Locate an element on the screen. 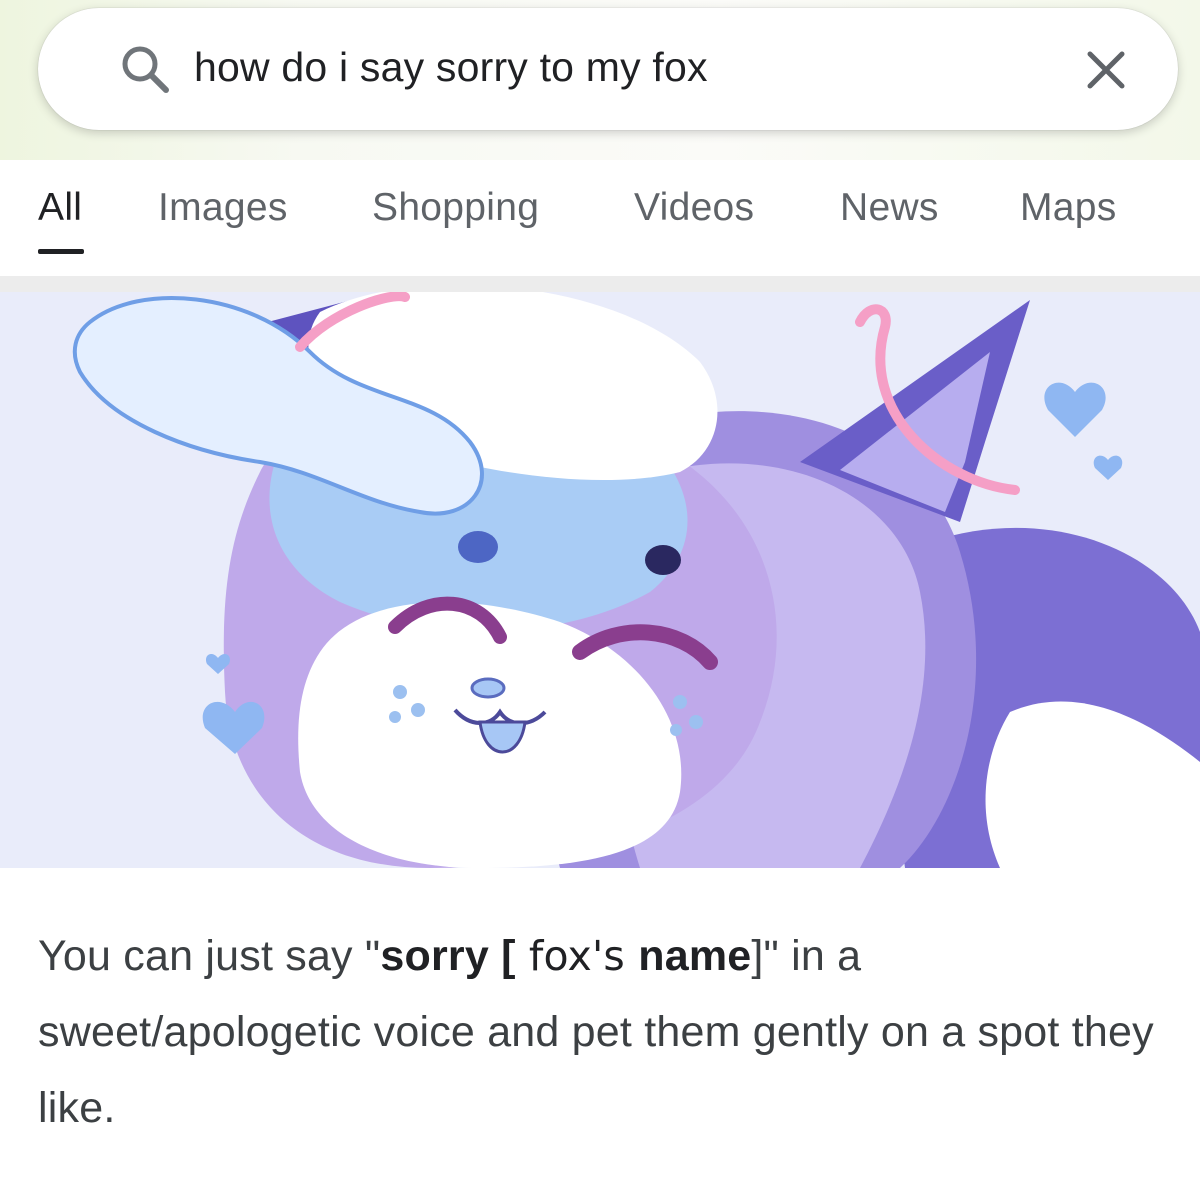 This screenshot has width=1200, height=1187. search-icon is located at coordinates (146, 70).